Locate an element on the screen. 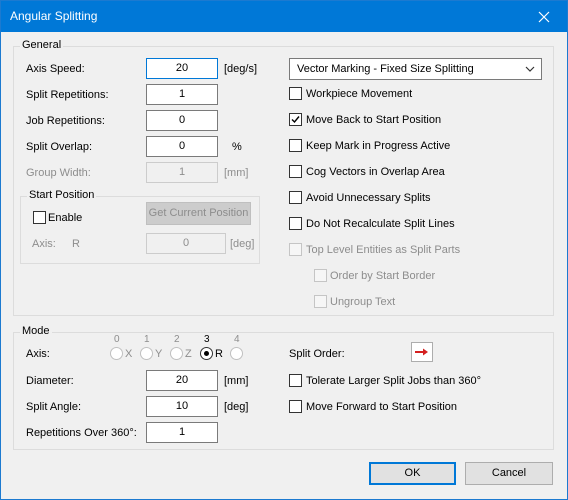 The height and width of the screenshot is (500, 568). axis-r-label: R is located at coordinates (219, 354).